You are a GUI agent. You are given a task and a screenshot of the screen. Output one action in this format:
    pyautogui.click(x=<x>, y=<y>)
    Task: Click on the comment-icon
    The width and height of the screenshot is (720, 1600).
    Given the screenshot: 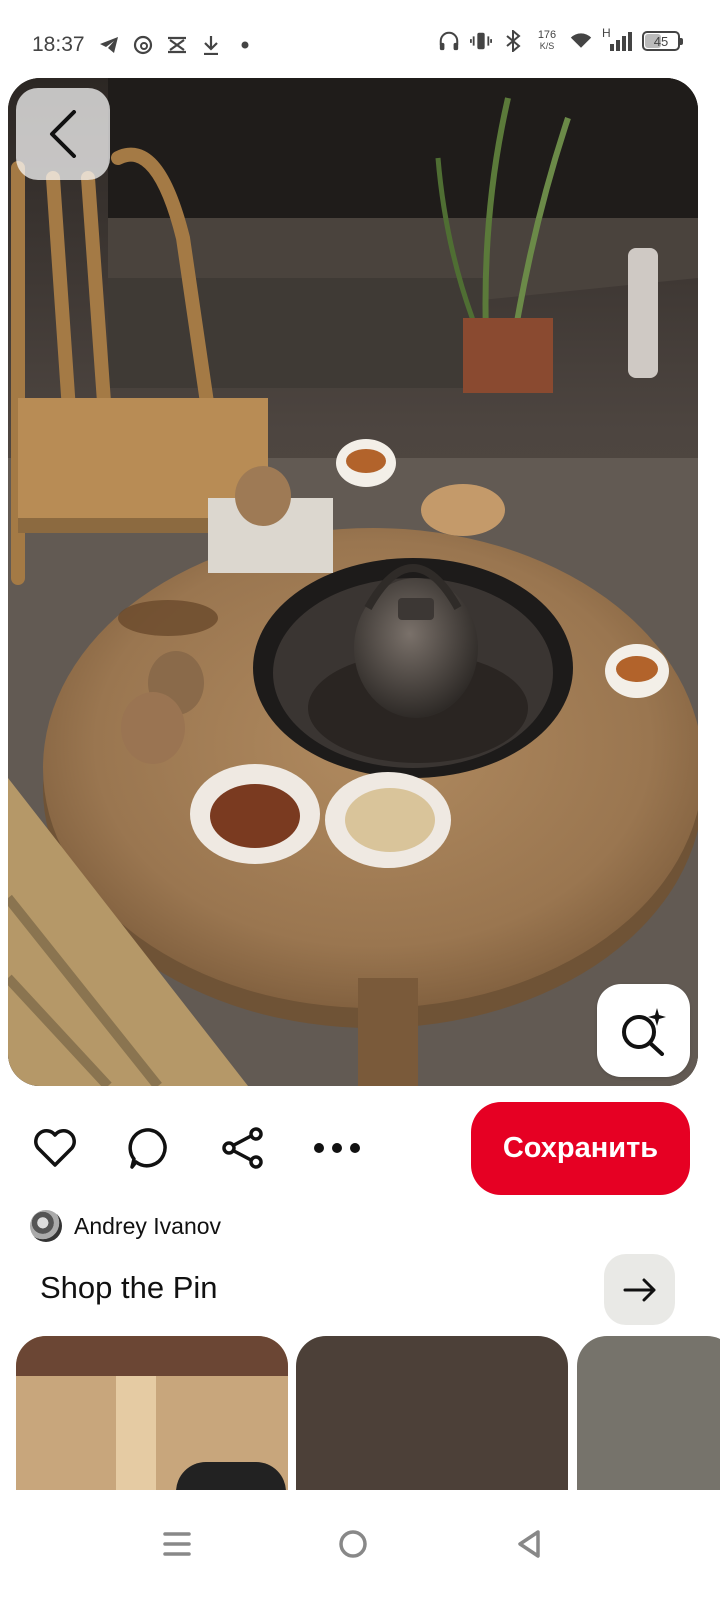 What is the action you would take?
    pyautogui.click(x=147, y=1148)
    